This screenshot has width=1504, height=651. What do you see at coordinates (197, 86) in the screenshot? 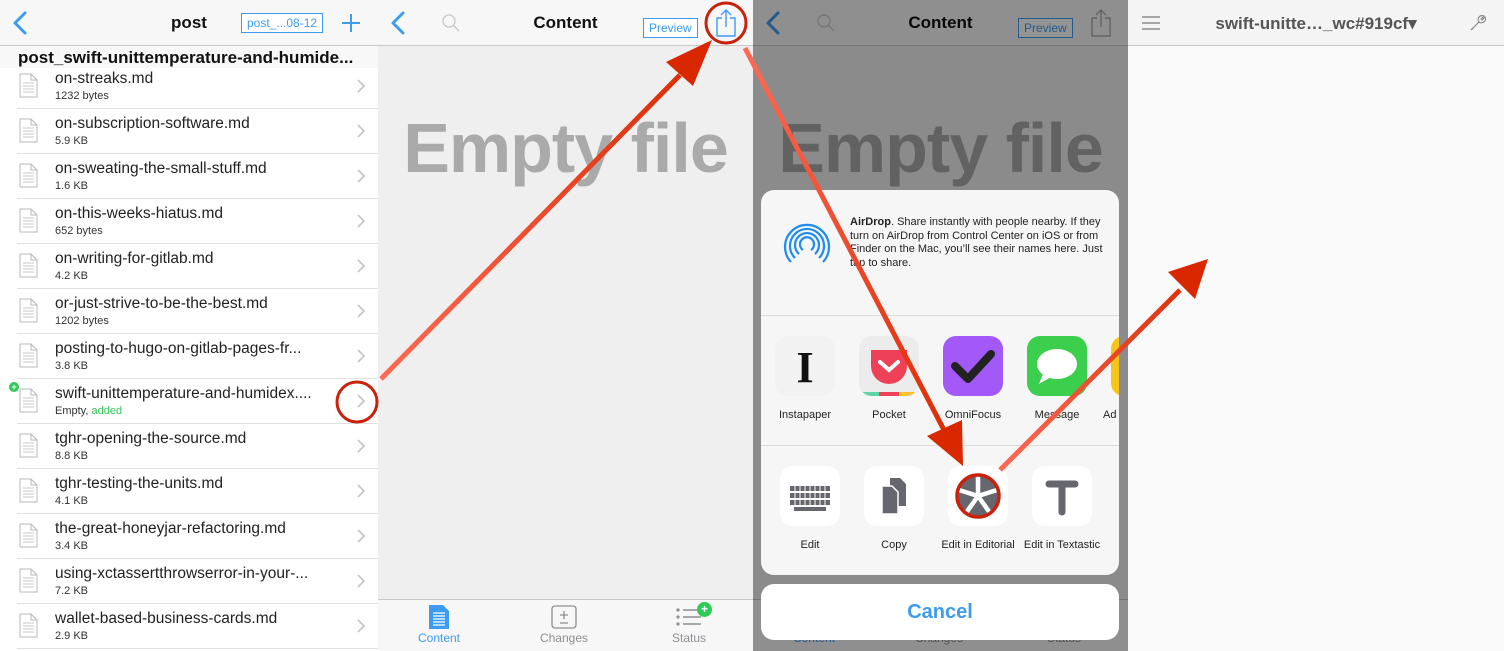
I see `file-row: on-streaks.md 1232 bytes` at bounding box center [197, 86].